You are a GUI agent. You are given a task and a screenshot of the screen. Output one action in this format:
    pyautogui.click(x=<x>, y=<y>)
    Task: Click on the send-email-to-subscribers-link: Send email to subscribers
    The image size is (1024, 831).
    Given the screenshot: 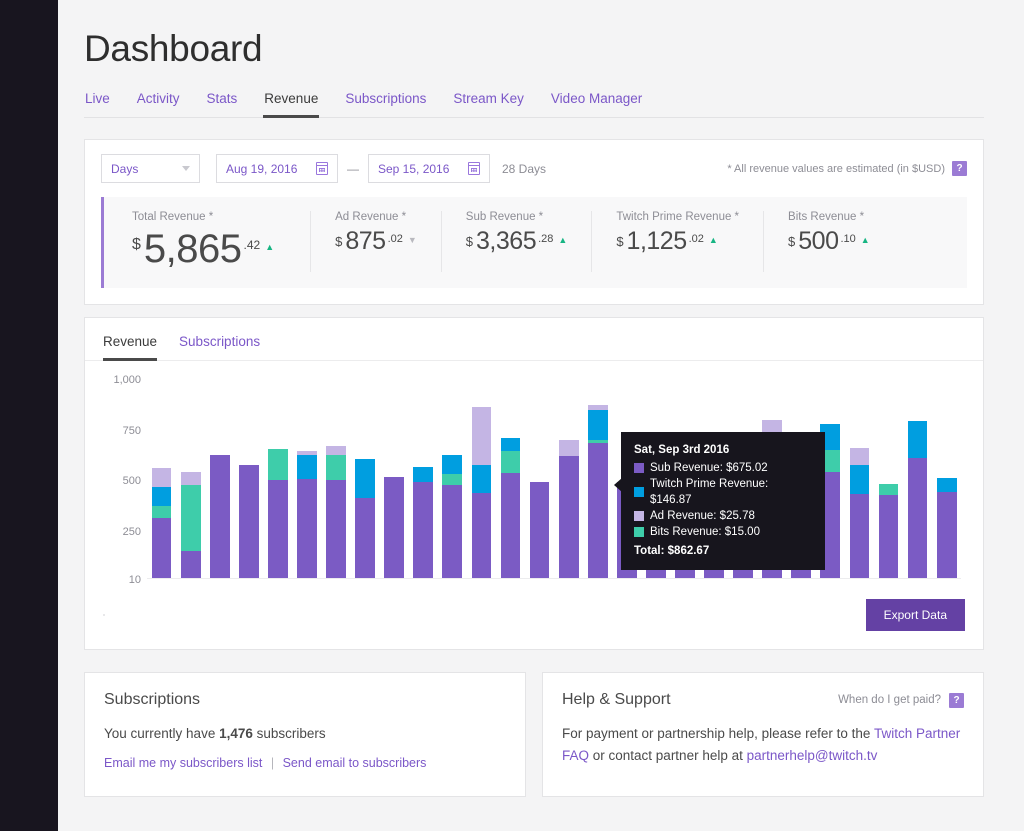 What is the action you would take?
    pyautogui.click(x=355, y=763)
    